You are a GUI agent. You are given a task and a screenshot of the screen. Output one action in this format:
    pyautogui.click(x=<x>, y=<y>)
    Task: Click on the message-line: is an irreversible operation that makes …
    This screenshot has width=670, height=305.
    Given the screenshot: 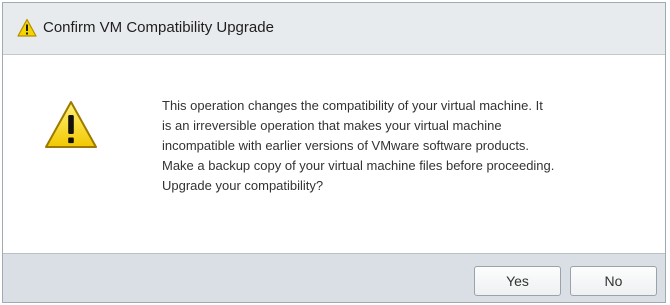 What is the action you would take?
    pyautogui.click(x=332, y=125)
    